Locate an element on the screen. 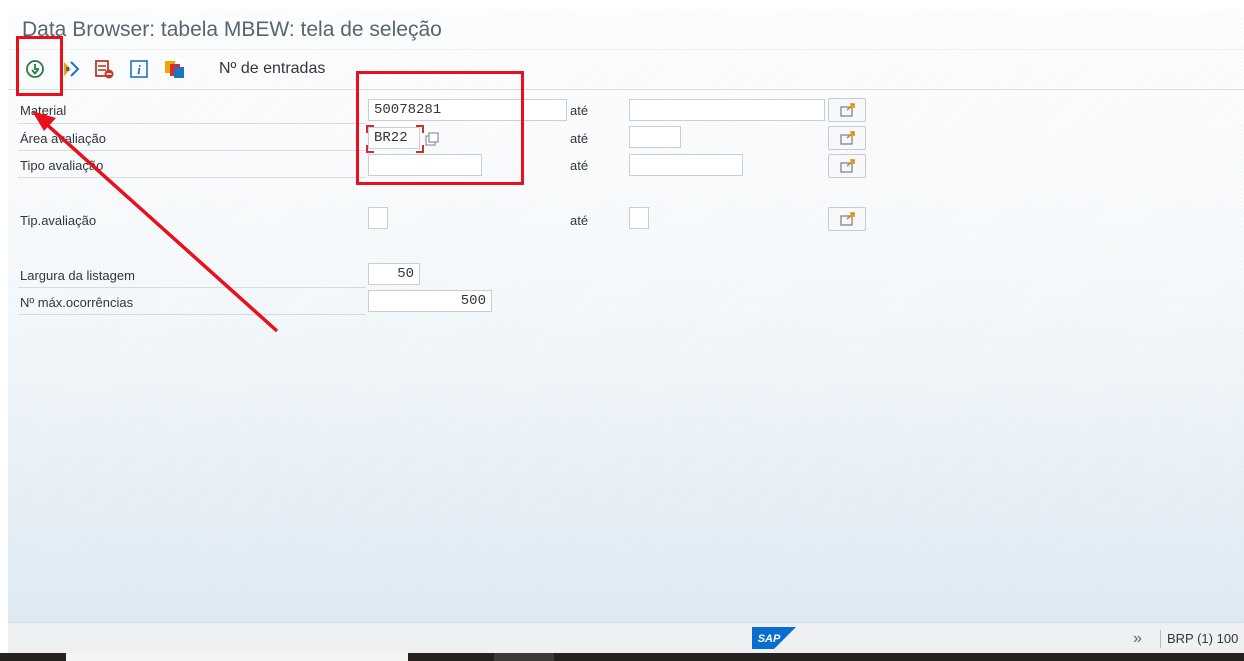 The width and height of the screenshot is (1244, 661). sap-logo: SAP is located at coordinates (774, 638).